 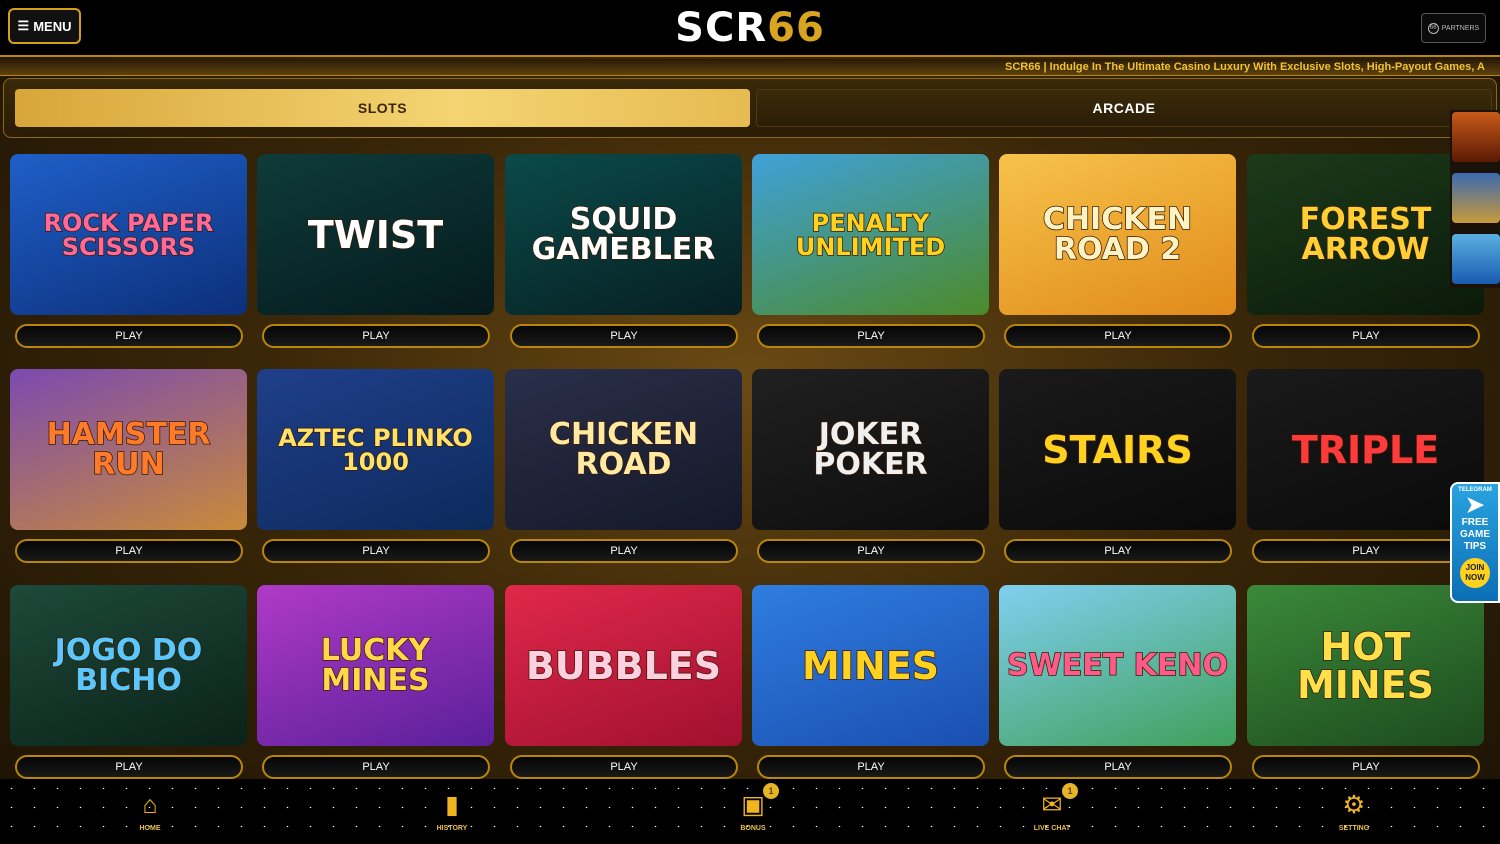 I want to click on partners-logo-icon: 66, so click(x=1433, y=28).